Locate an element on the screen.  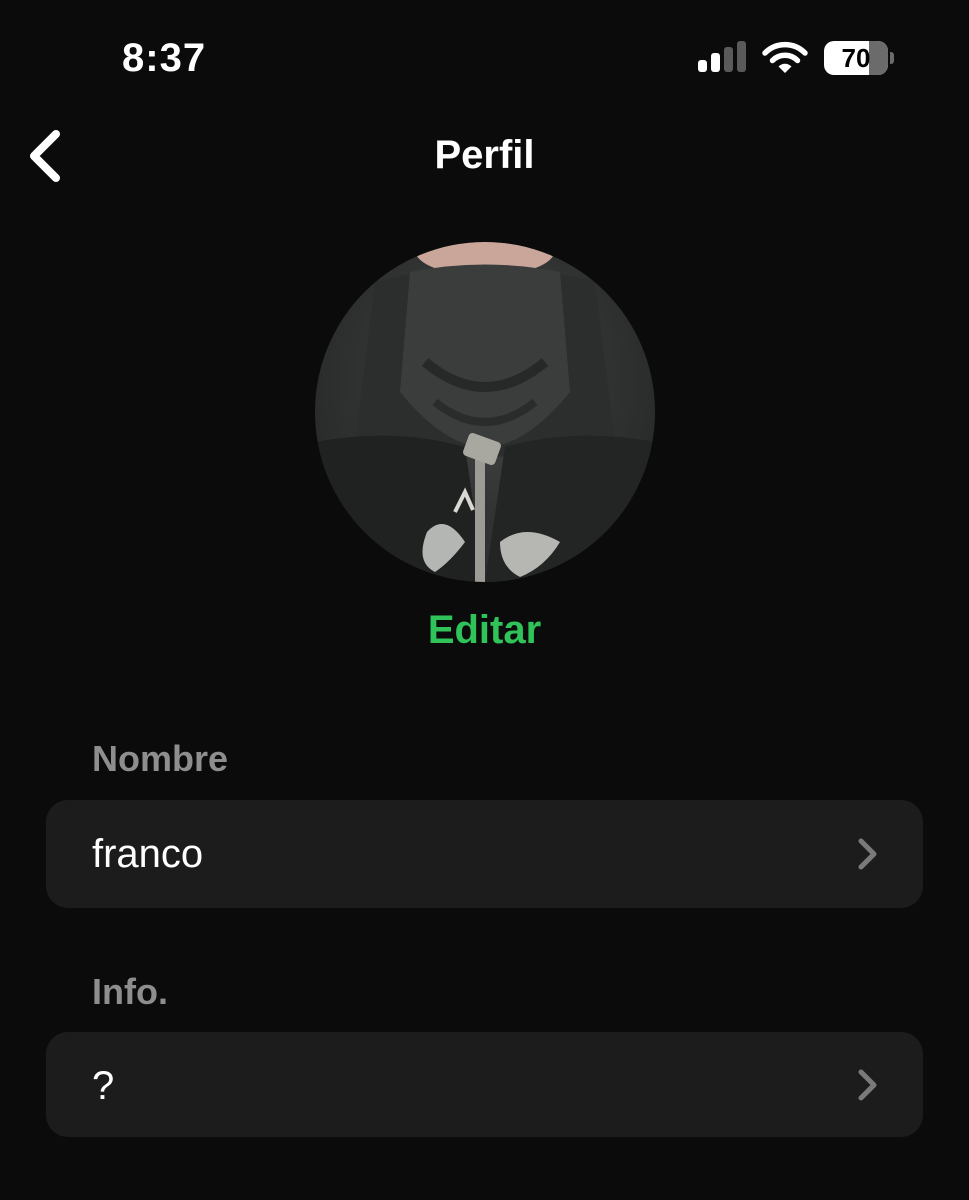
edit-photo-button: Editar is located at coordinates (484, 630).